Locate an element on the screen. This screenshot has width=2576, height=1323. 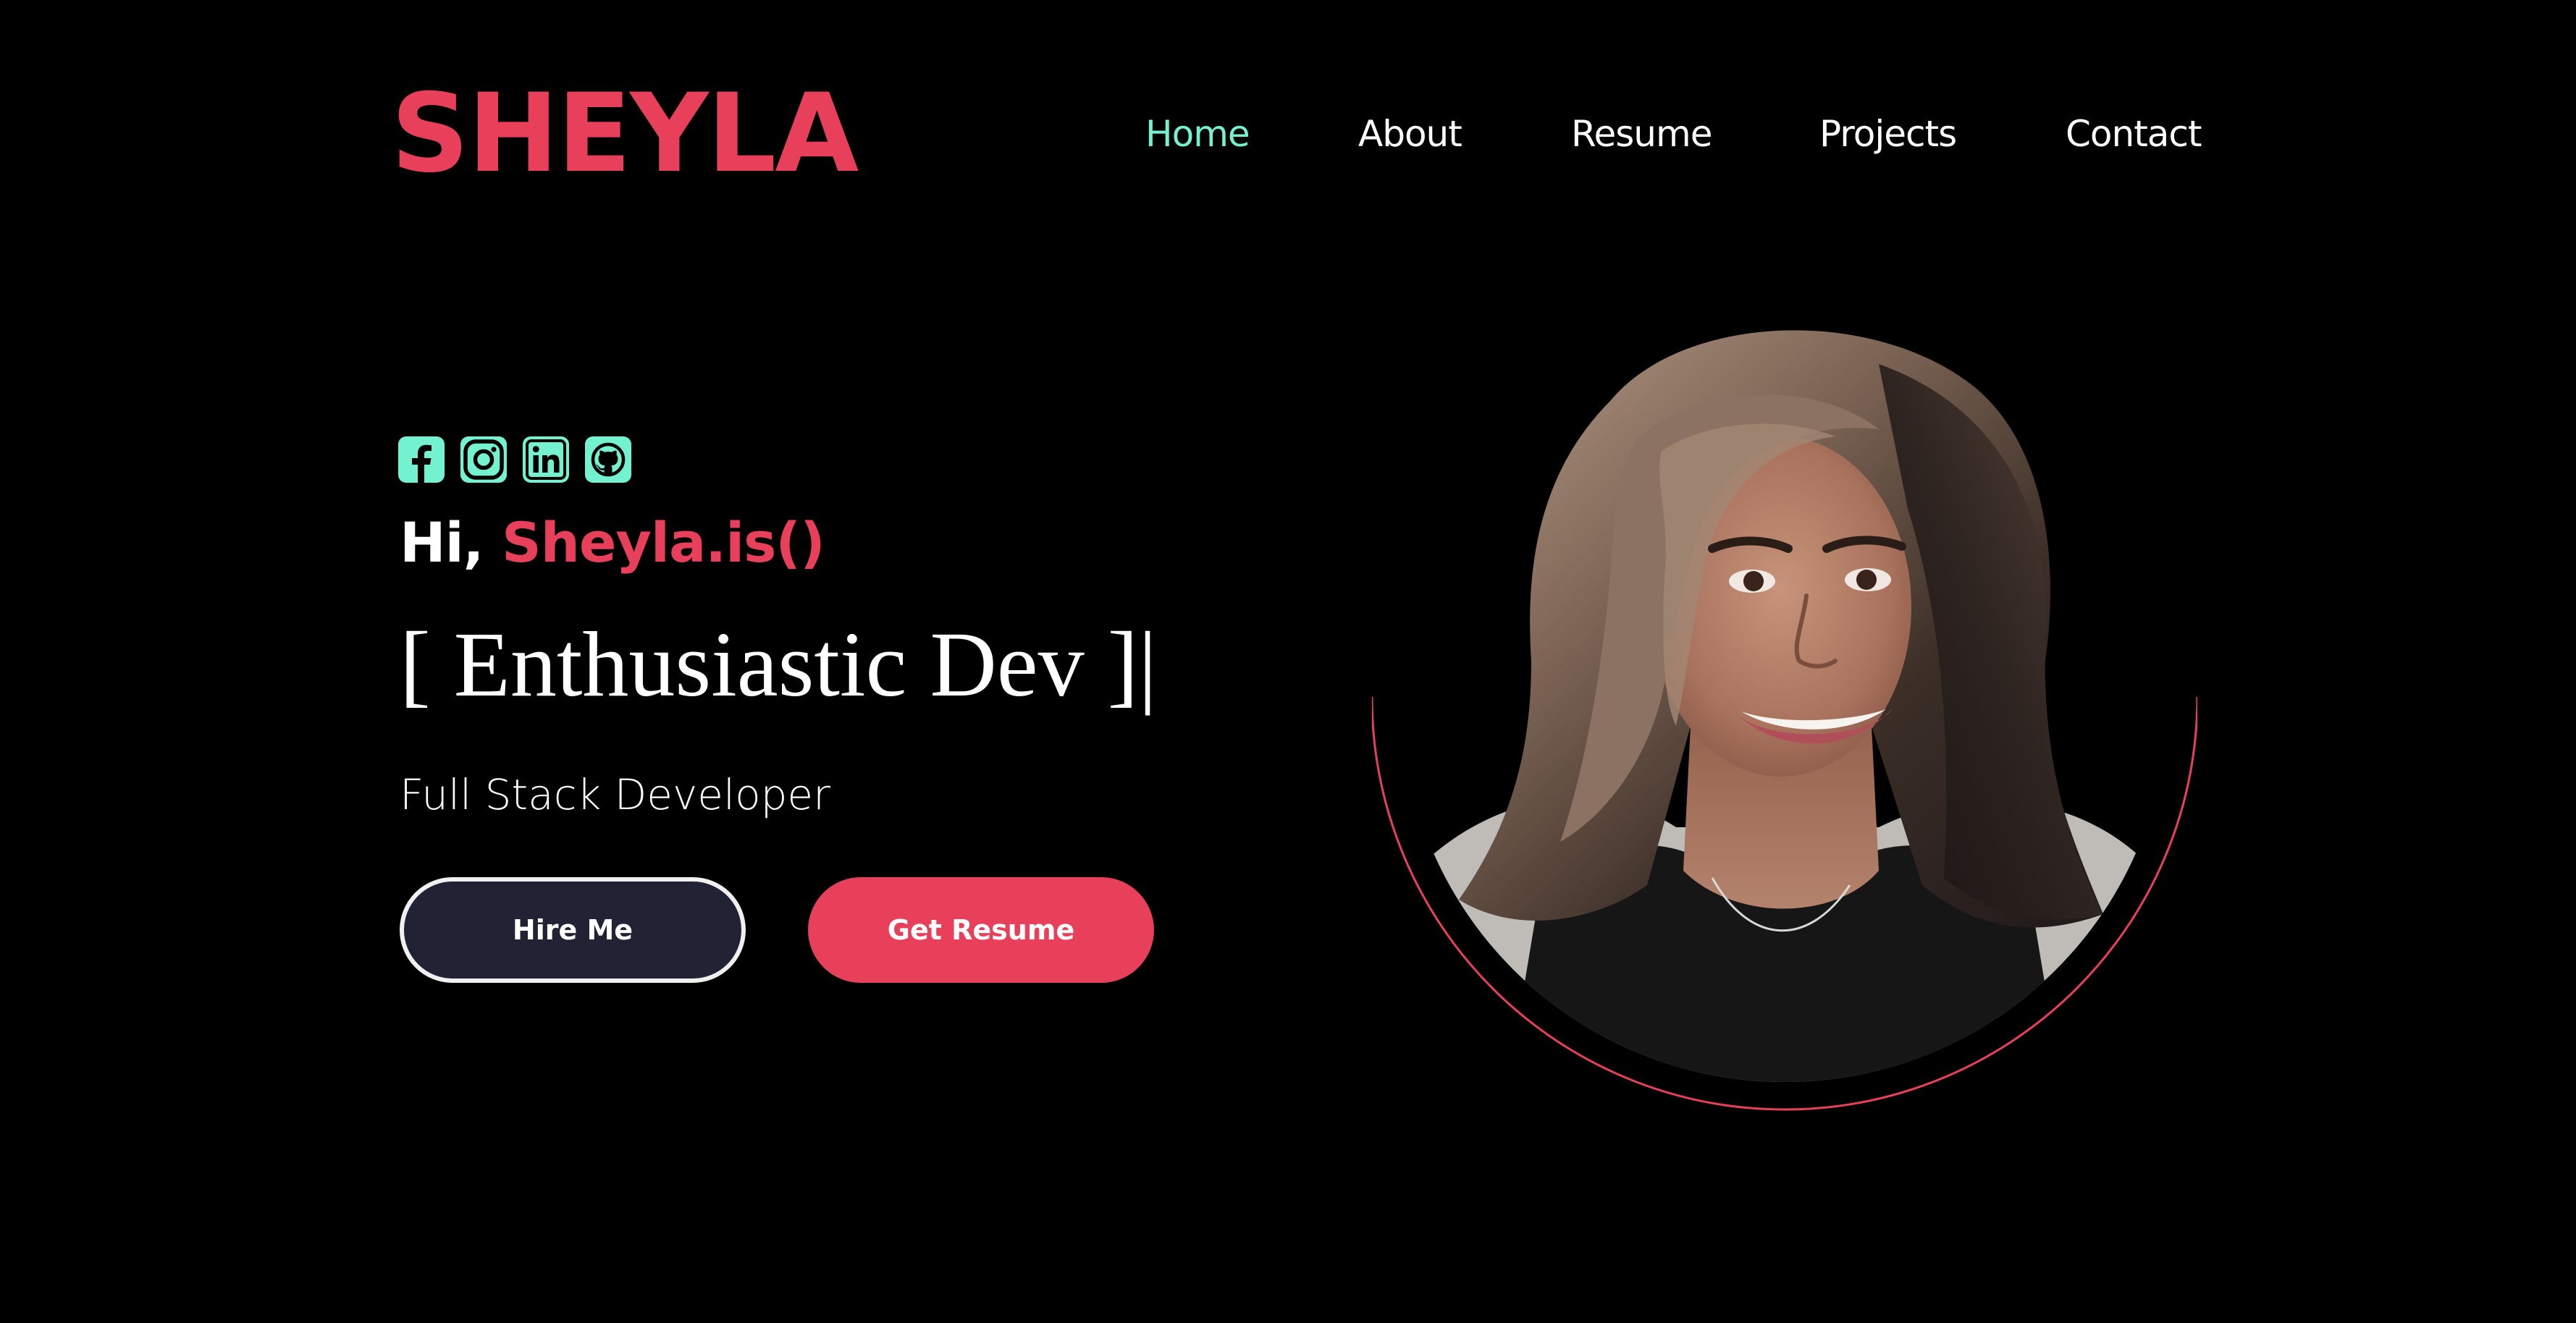
linkedin-icon is located at coordinates (546, 459).